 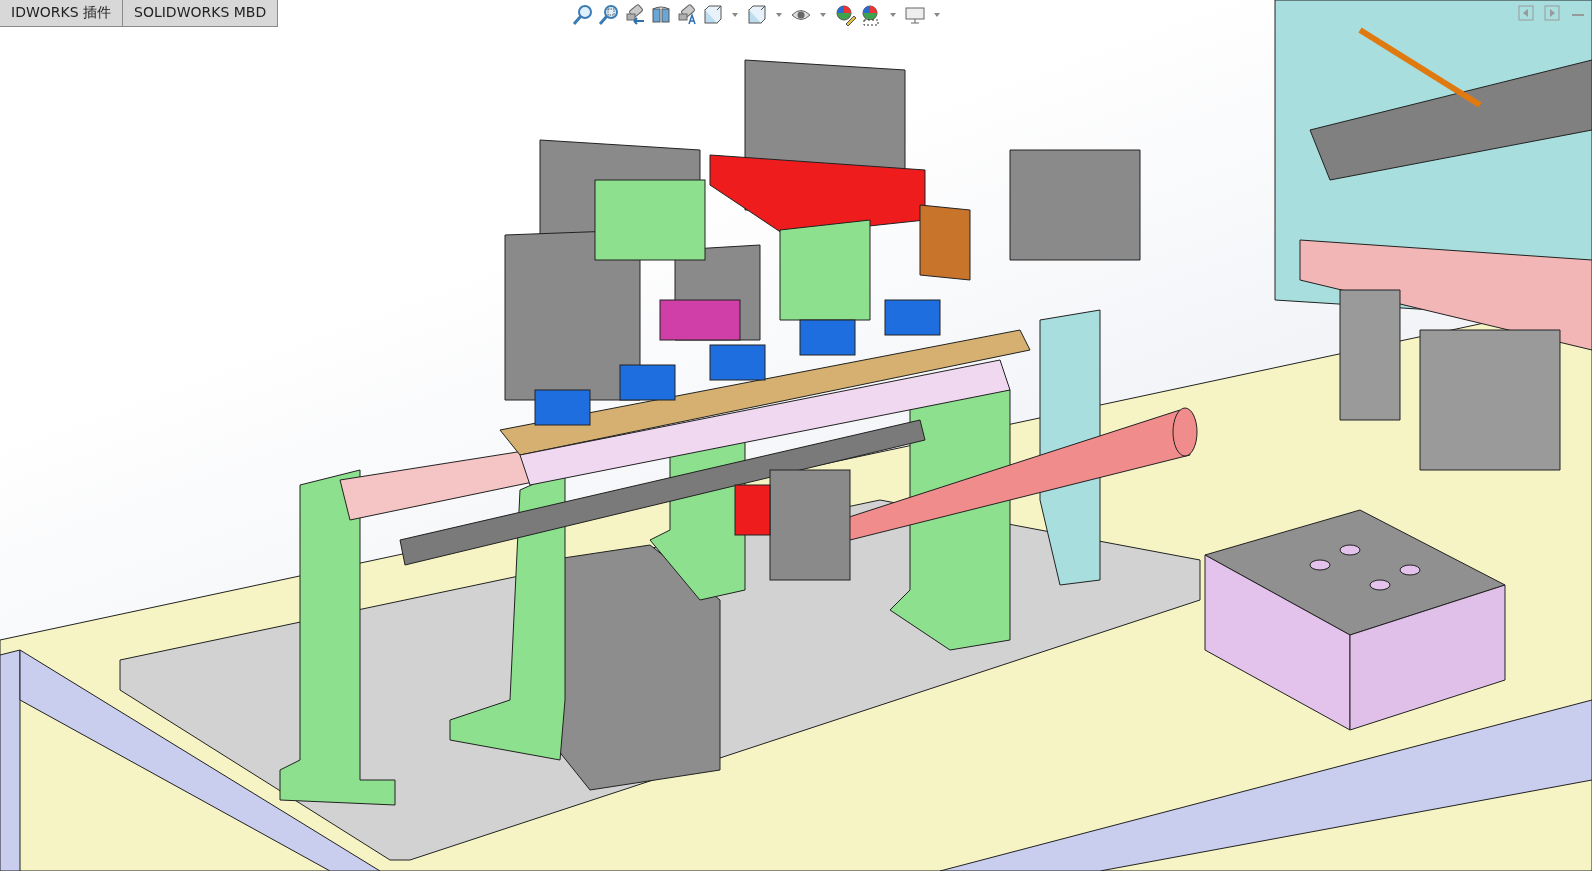 What do you see at coordinates (713, 15) in the screenshot?
I see `view-cube-icon` at bounding box center [713, 15].